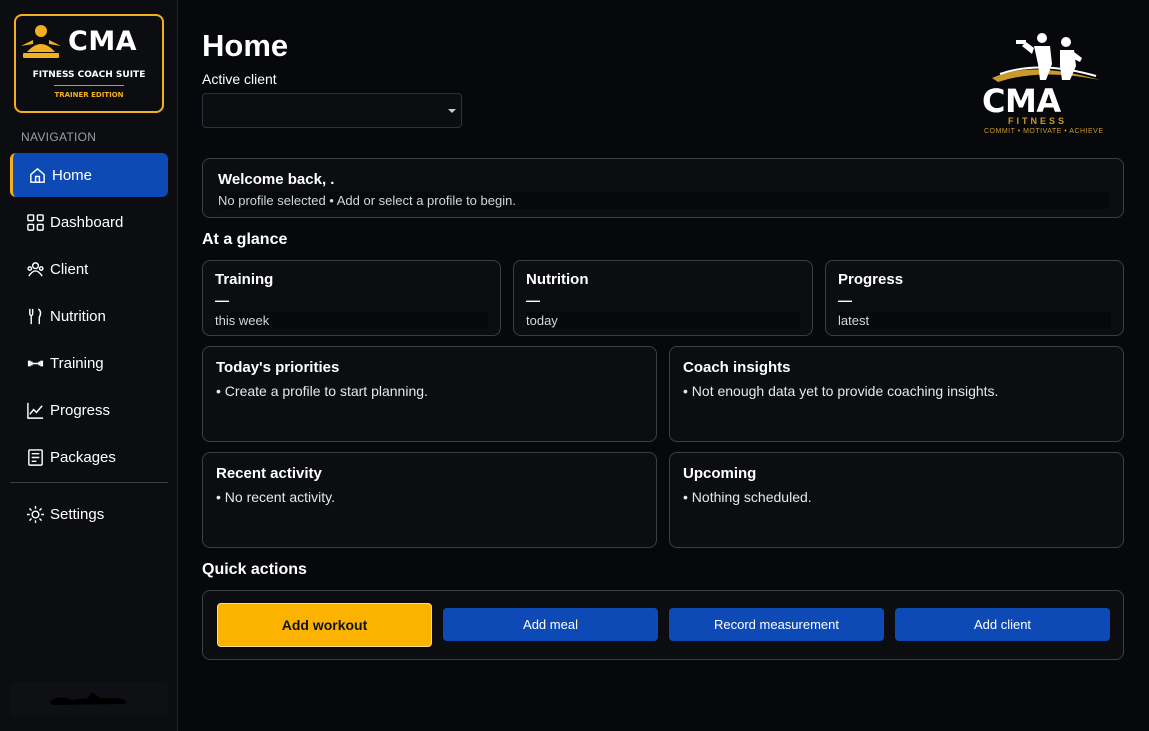  I want to click on sidebar-item-label: Progress, so click(80, 410).